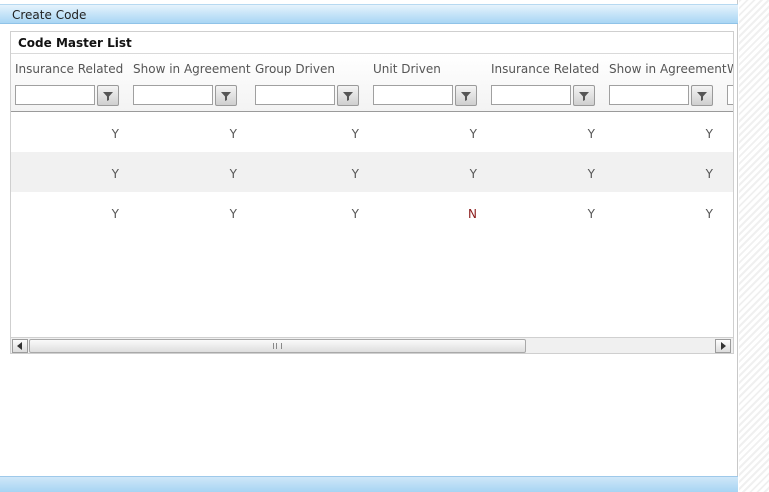 The height and width of the screenshot is (492, 769). What do you see at coordinates (295, 69) in the screenshot?
I see `column-label: Group Driven` at bounding box center [295, 69].